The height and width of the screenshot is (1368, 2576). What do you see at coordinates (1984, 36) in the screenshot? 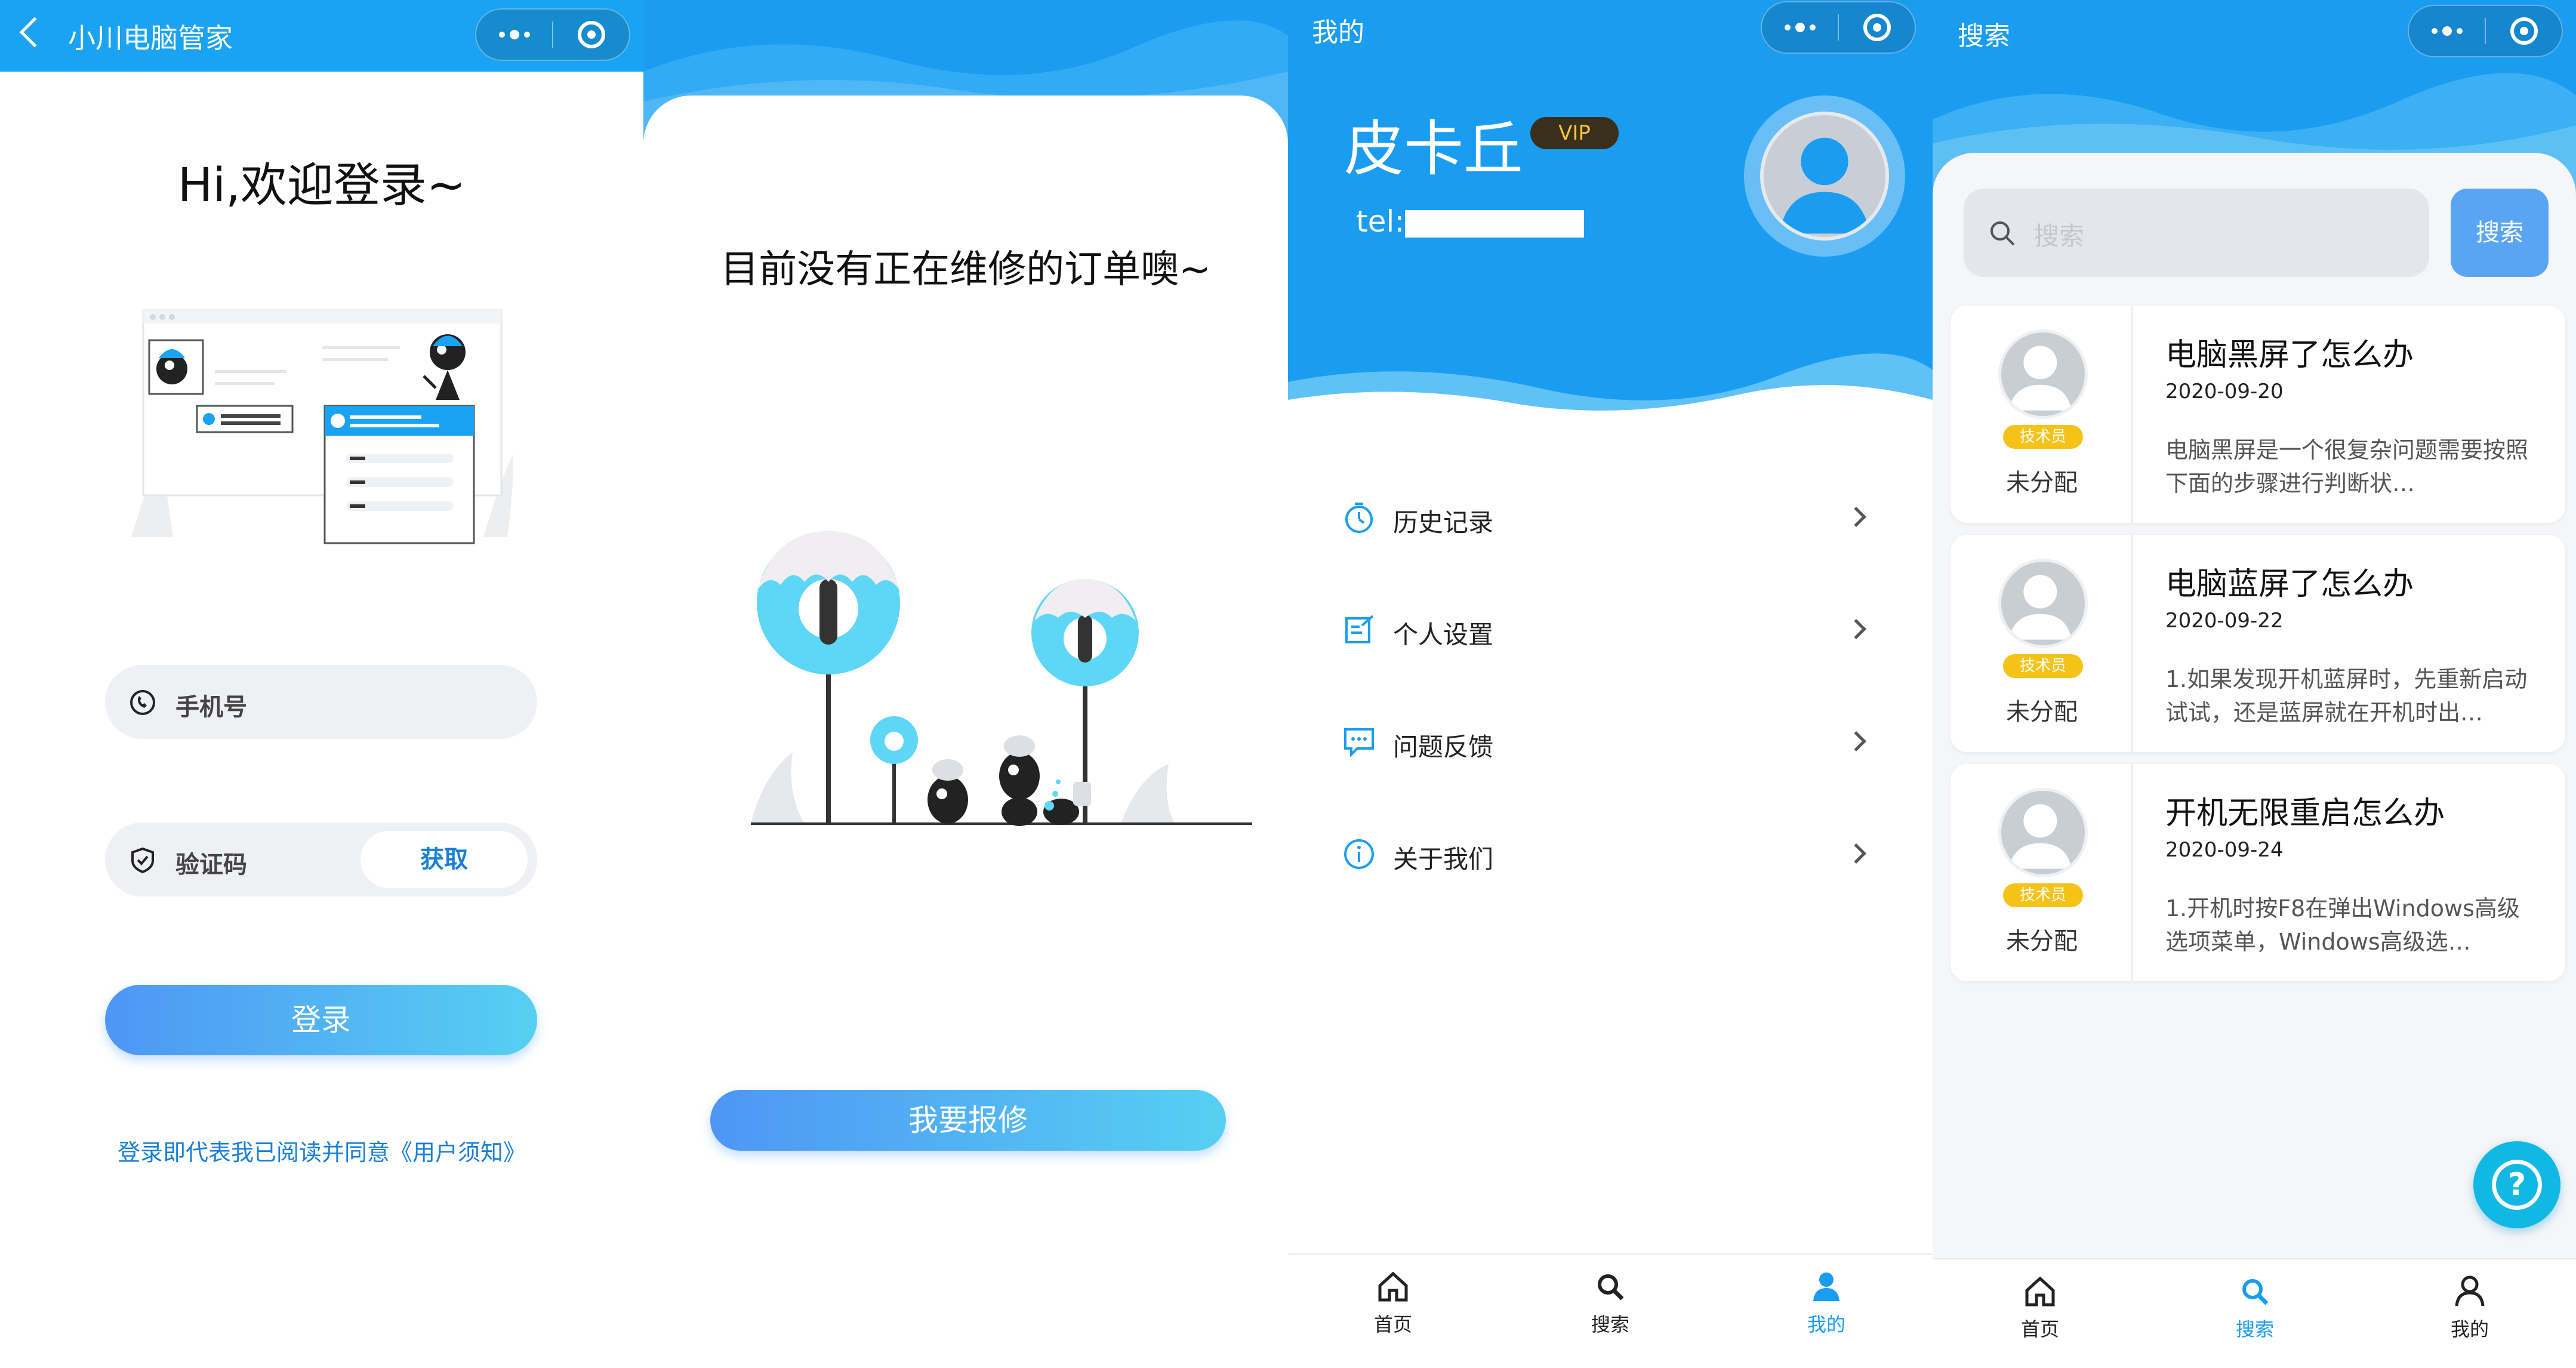
I see `page-title: 搜索` at bounding box center [1984, 36].